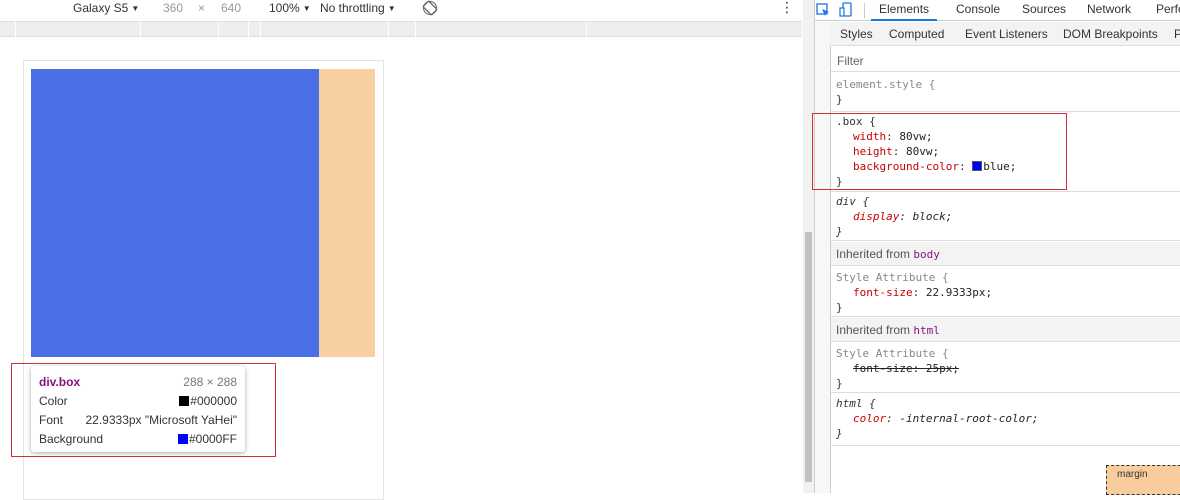  Describe the element at coordinates (939, 151) in the screenshot. I see `annotation-outline-box-rule` at that location.